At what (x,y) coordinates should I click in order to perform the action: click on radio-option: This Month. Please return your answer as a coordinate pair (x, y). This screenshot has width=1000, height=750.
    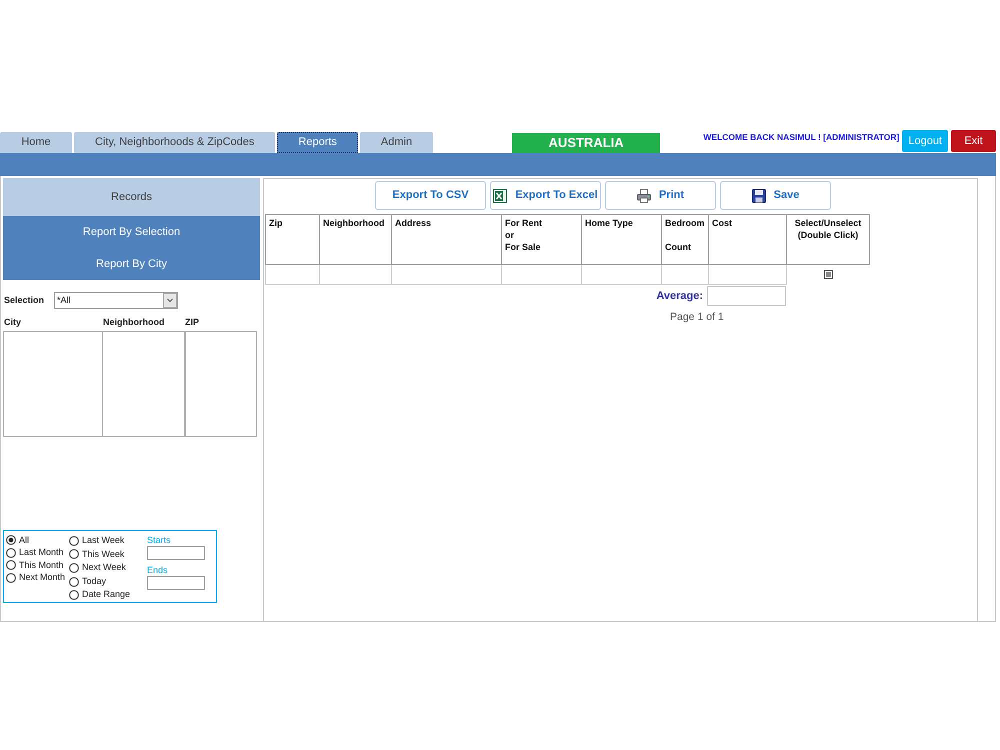
    Looking at the image, I should click on (37, 565).